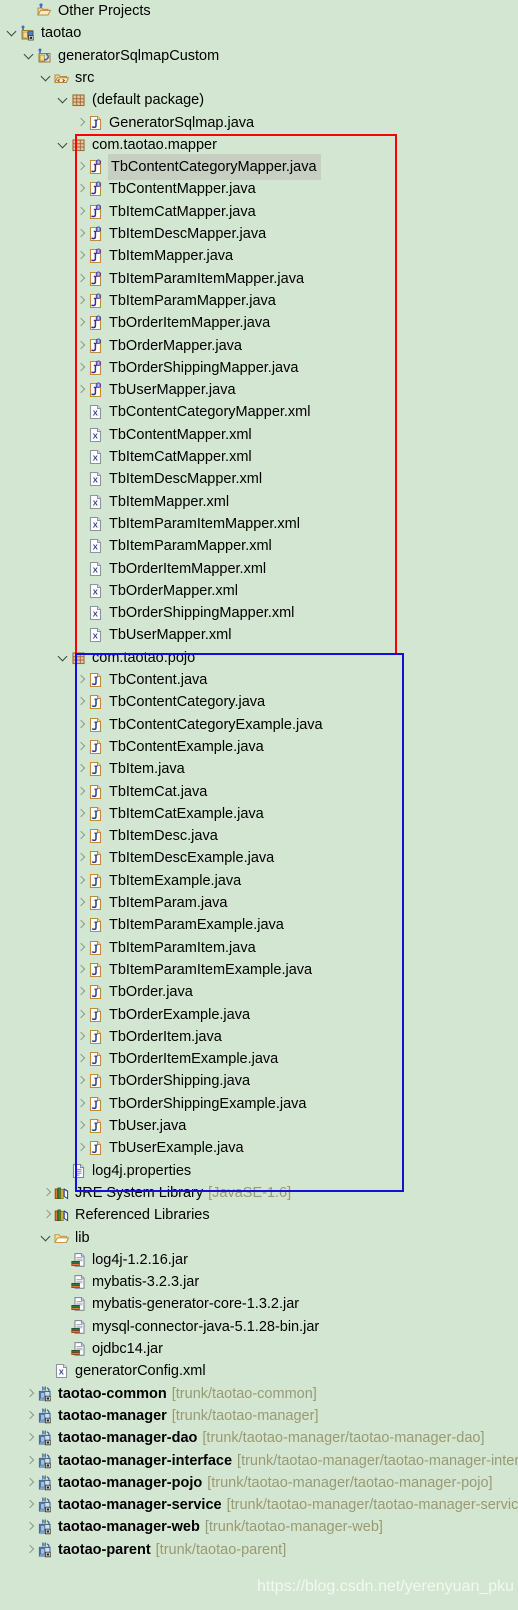 The height and width of the screenshot is (1610, 518). What do you see at coordinates (179, 925) in the screenshot?
I see `tree-item: TbItemParamExample.java` at bounding box center [179, 925].